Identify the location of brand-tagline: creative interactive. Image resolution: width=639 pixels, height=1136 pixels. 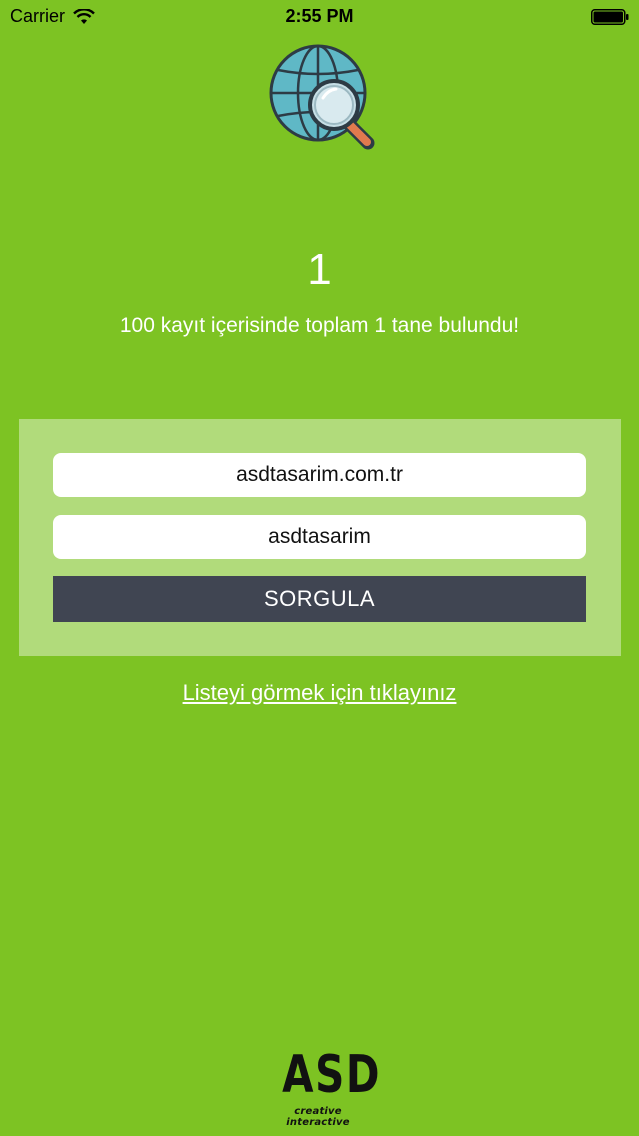
(318, 1117).